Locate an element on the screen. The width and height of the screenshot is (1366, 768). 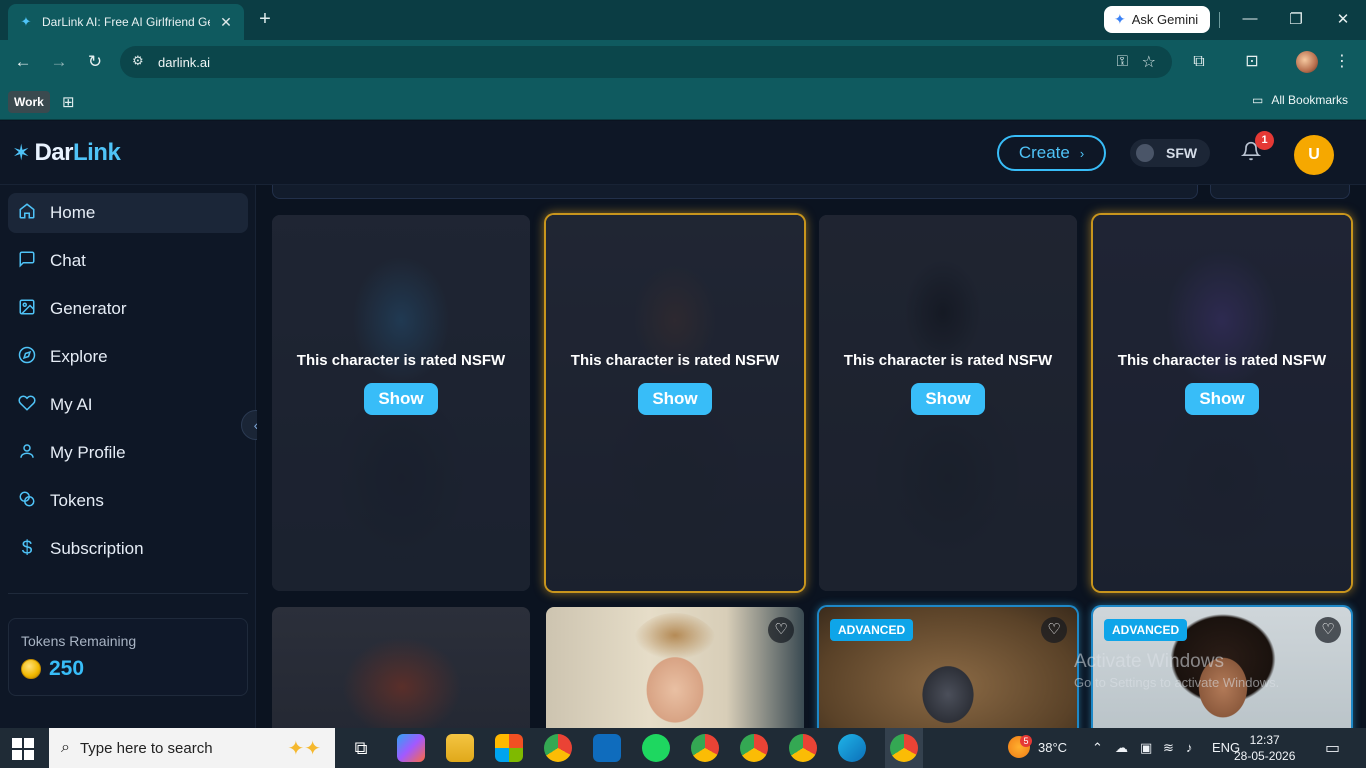
browser-profile-avatar is located at coordinates (1307, 62).